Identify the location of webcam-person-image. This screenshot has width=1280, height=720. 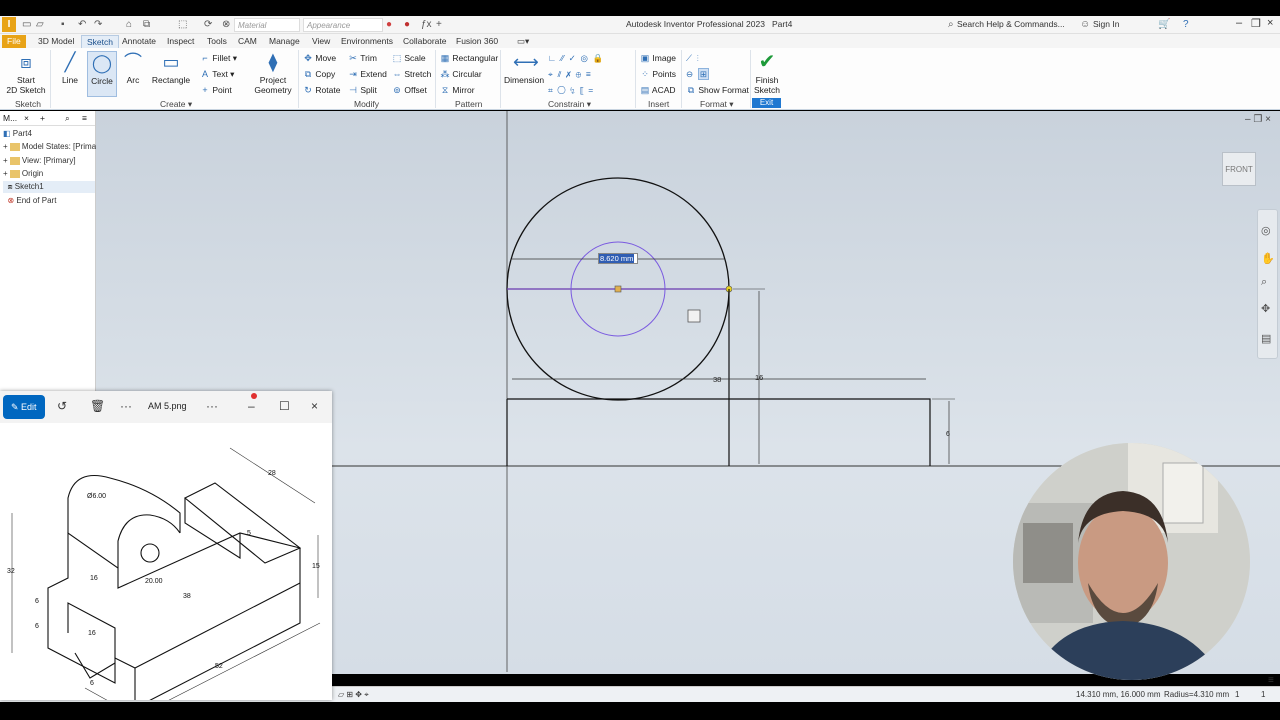
(1131, 561).